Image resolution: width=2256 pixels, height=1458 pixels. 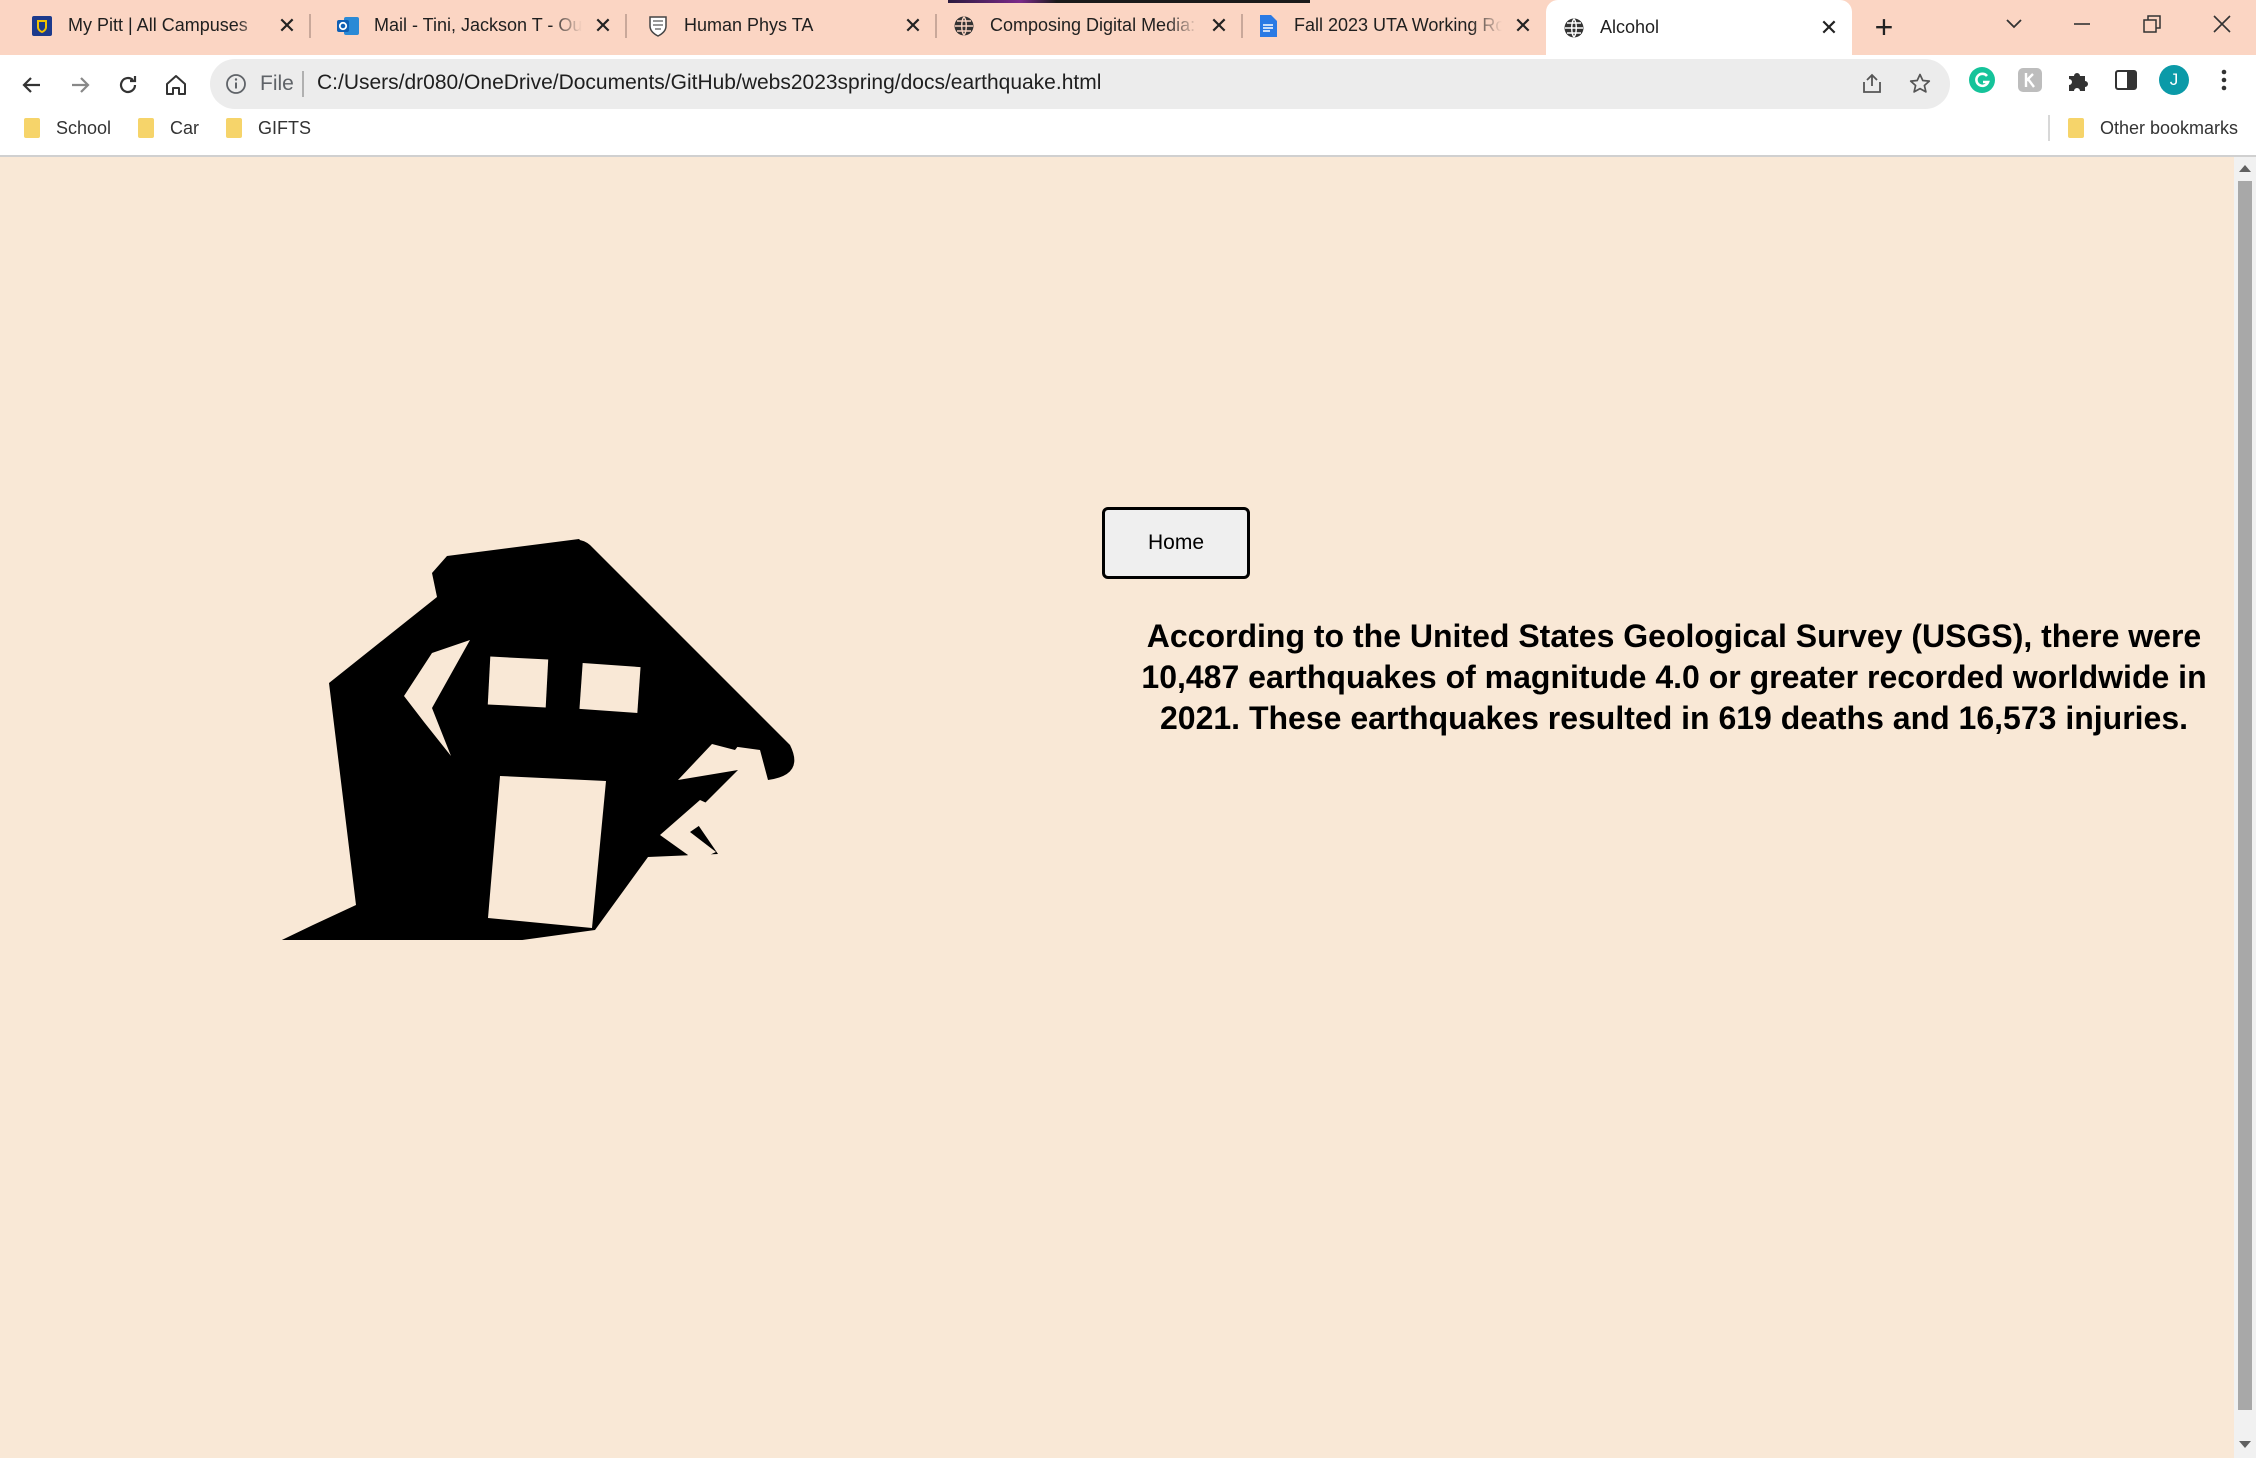 What do you see at coordinates (2049, 128) in the screenshot?
I see `bookmark-separator` at bounding box center [2049, 128].